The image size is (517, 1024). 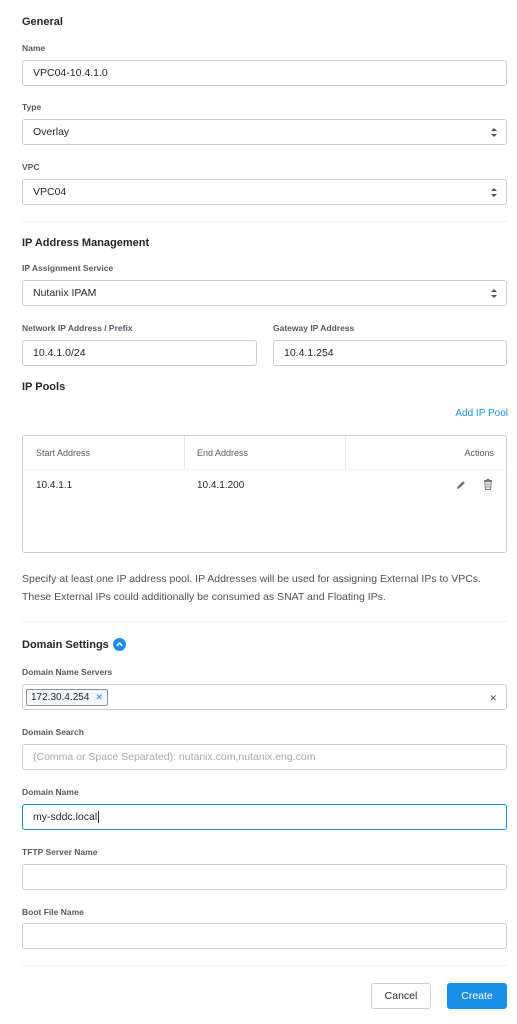 What do you see at coordinates (479, 452) in the screenshot?
I see `column-header-actions: Actions` at bounding box center [479, 452].